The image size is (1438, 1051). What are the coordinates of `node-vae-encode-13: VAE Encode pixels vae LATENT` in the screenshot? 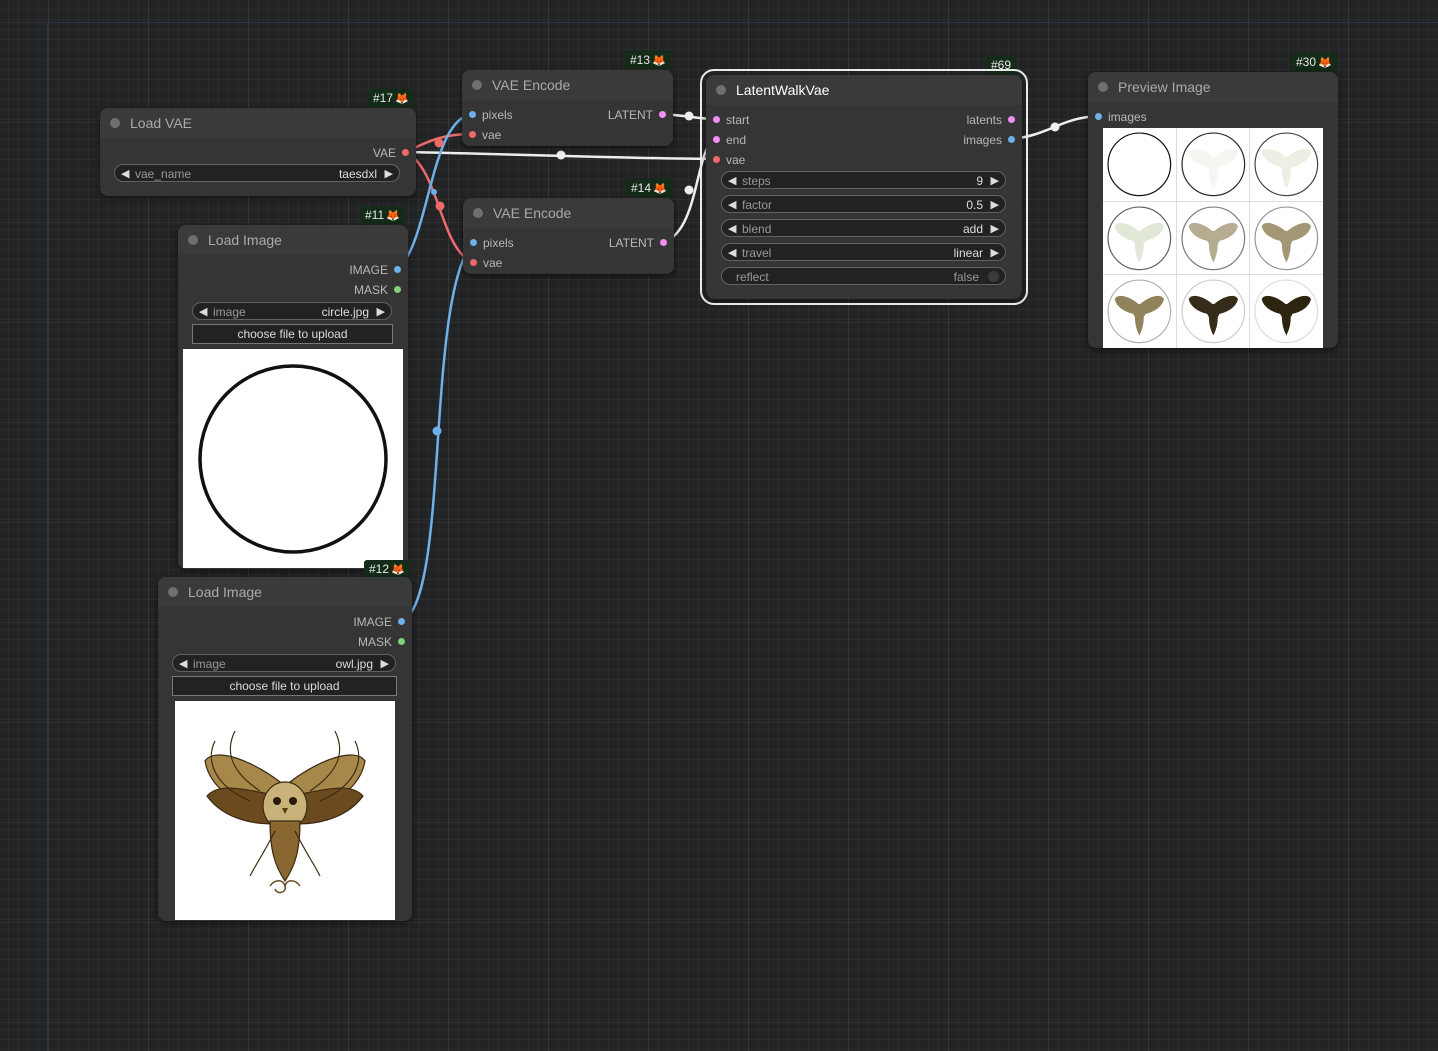 It's located at (567, 108).